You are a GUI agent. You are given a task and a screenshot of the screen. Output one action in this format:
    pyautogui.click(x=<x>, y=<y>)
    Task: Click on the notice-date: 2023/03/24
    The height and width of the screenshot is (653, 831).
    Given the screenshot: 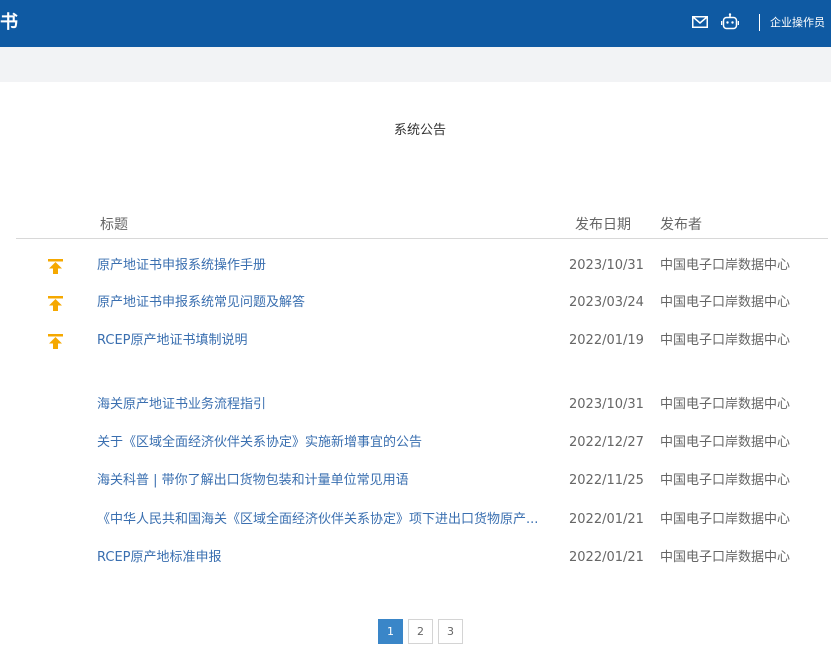 What is the action you would take?
    pyautogui.click(x=606, y=302)
    